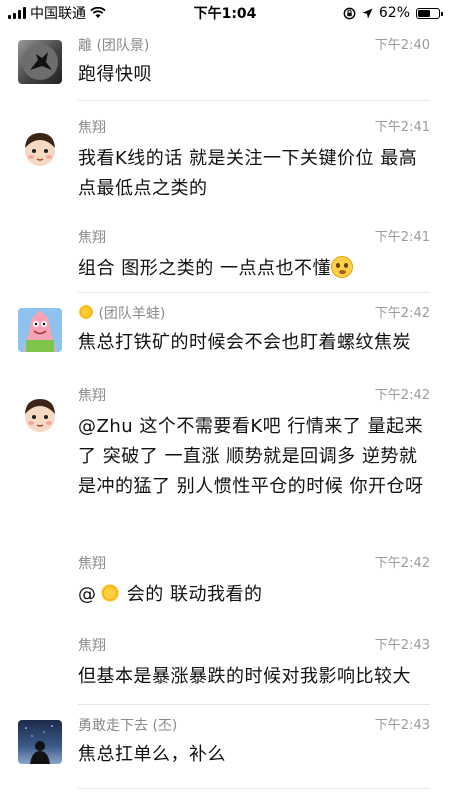  Describe the element at coordinates (367, 13) in the screenshot. I see `location-arrow-icon` at that location.